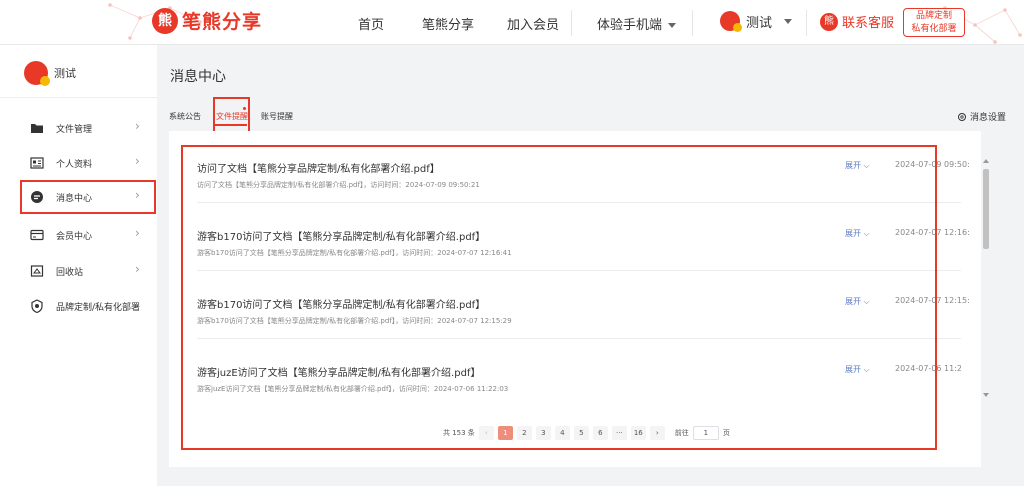 The image size is (1024, 486). What do you see at coordinates (74, 164) in the screenshot?
I see `sidebar-item-label: 个人资料` at bounding box center [74, 164].